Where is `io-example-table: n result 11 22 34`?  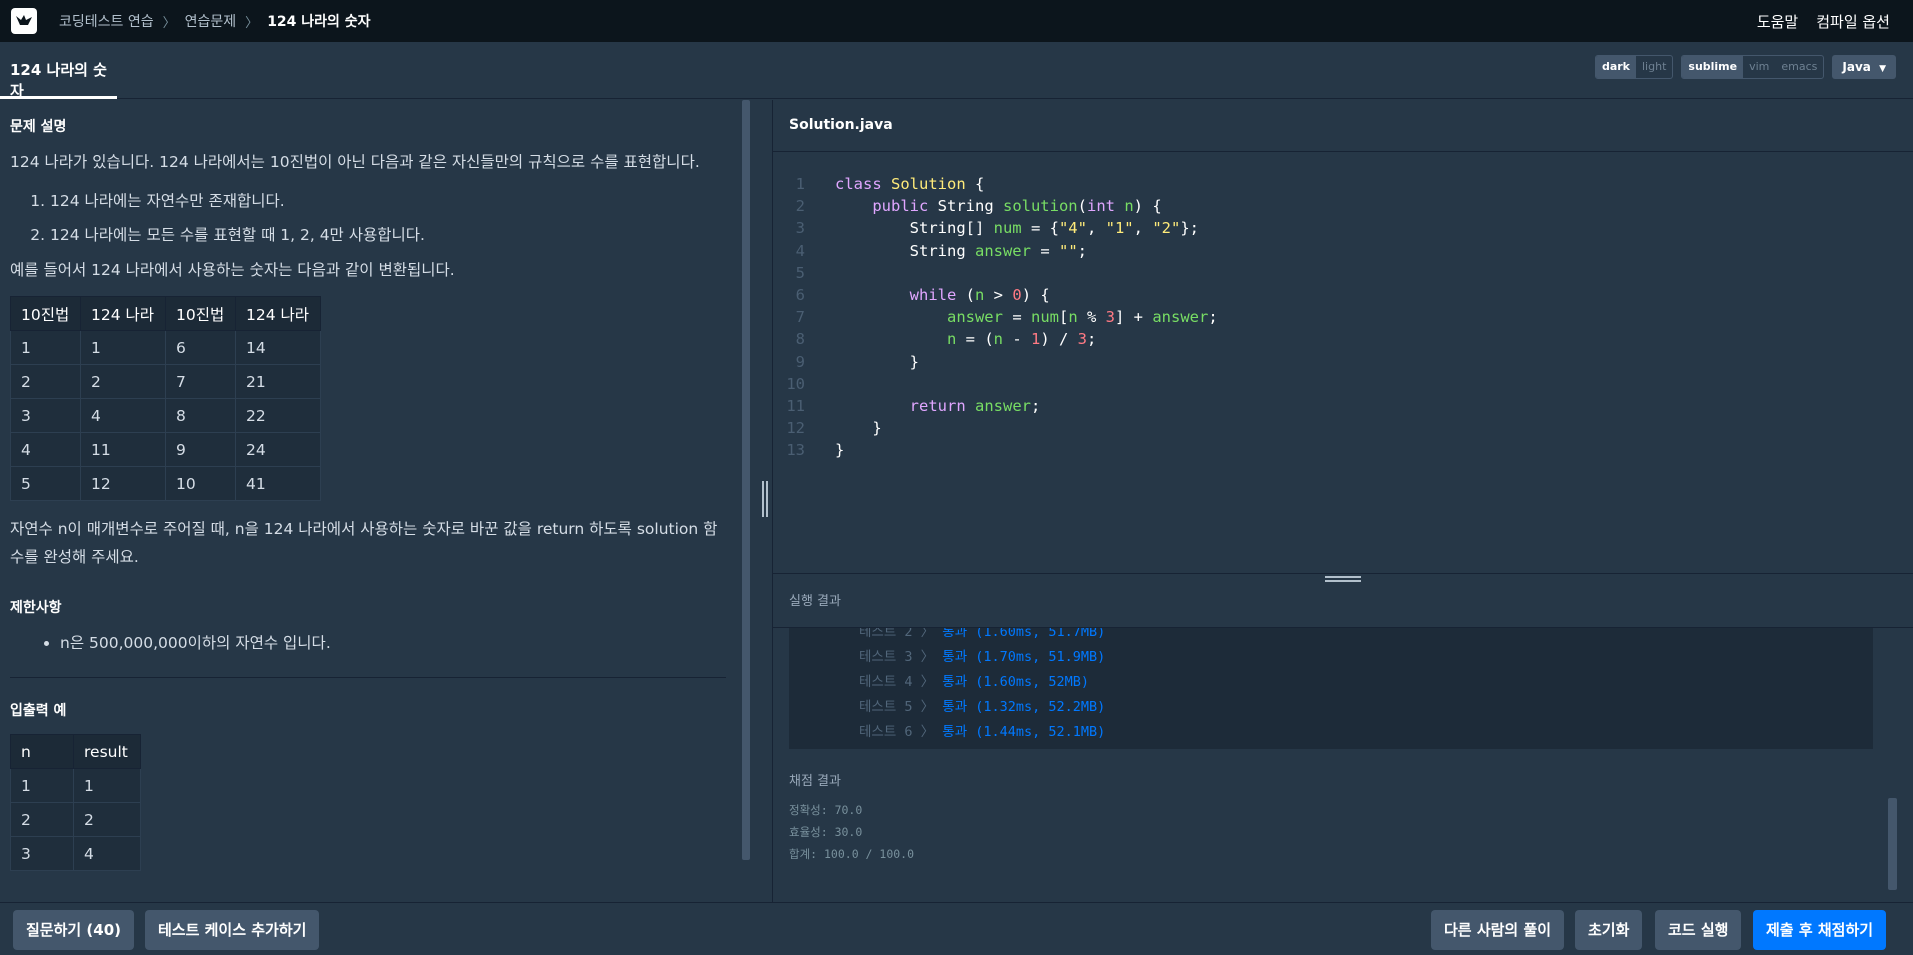 io-example-table: n result 11 22 34 is located at coordinates (75, 802).